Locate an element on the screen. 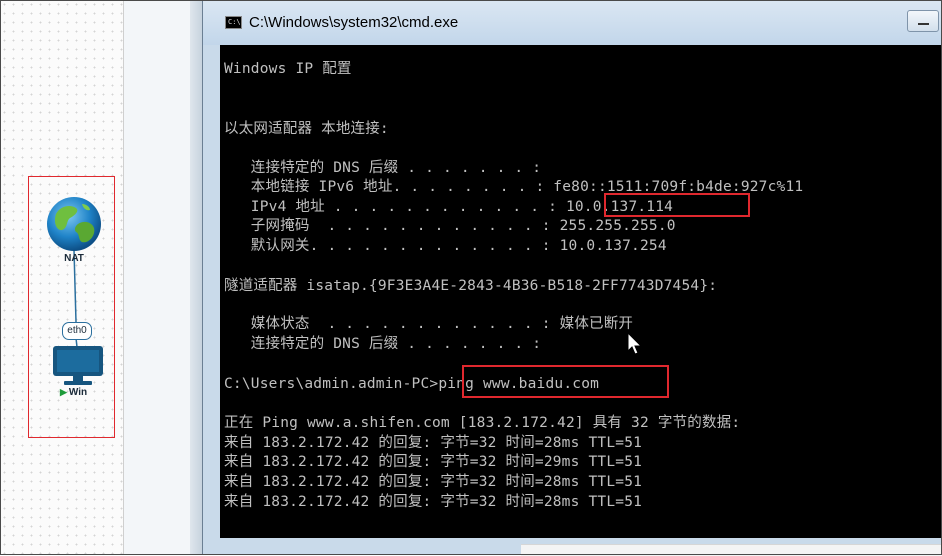  ping-command-highlight-box is located at coordinates (565, 381).